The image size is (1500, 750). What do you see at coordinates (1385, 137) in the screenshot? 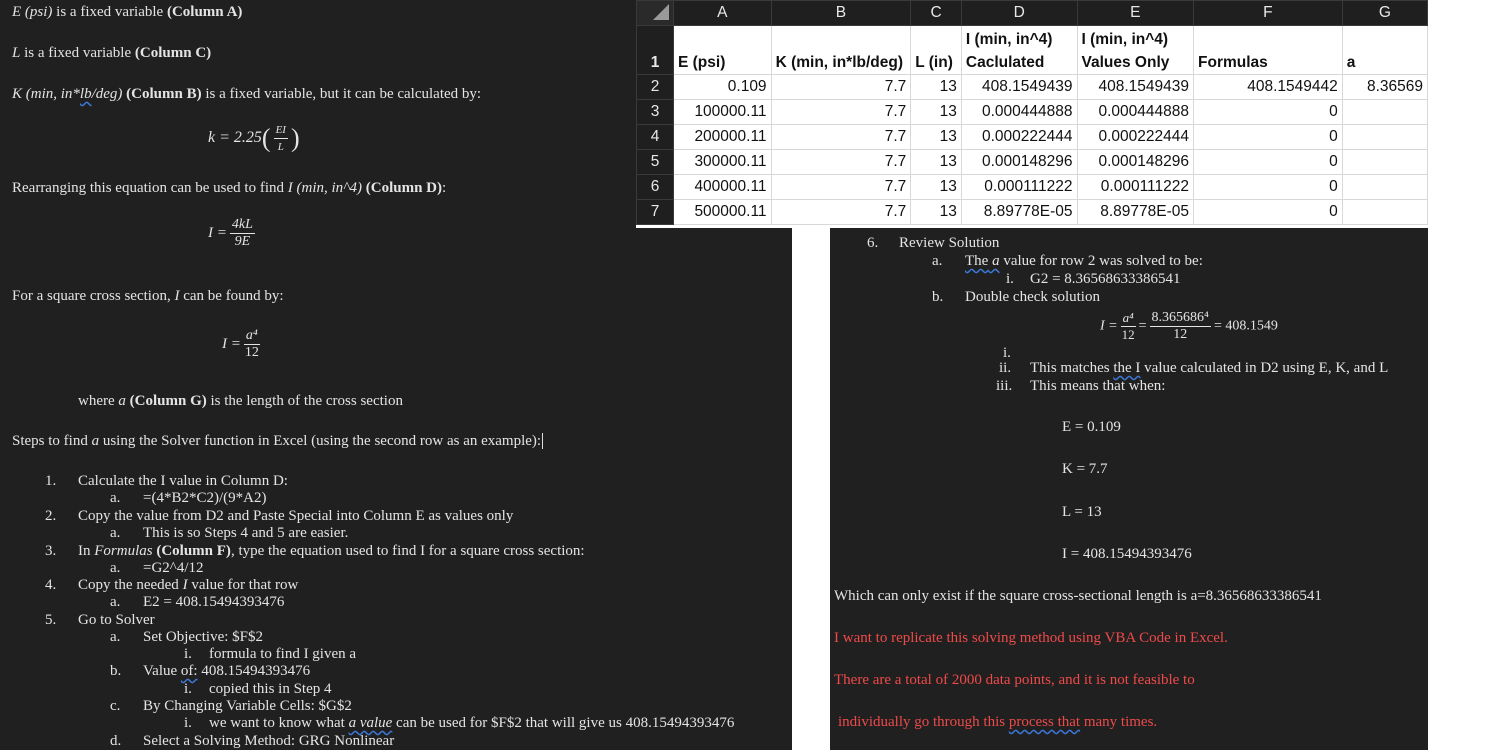
I see `cell-g4` at bounding box center [1385, 137].